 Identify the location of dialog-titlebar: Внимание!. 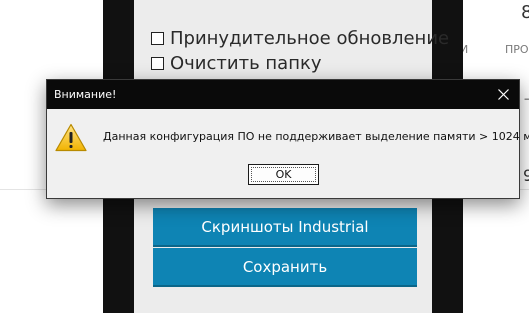
(283, 94).